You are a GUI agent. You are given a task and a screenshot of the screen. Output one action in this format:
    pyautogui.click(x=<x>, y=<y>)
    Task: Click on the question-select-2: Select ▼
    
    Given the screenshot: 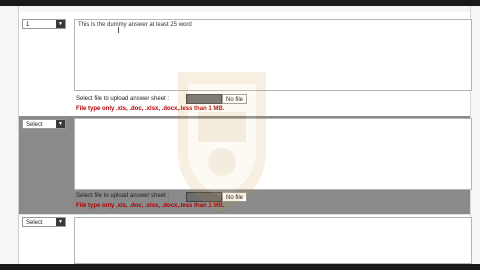 What is the action you would take?
    pyautogui.click(x=44, y=124)
    